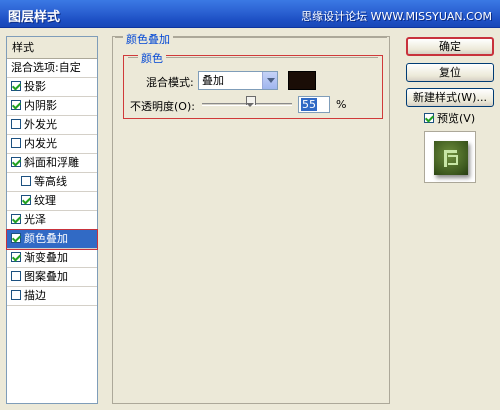 The width and height of the screenshot is (500, 410). What do you see at coordinates (269, 80) in the screenshot?
I see `chevron-down-icon` at bounding box center [269, 80].